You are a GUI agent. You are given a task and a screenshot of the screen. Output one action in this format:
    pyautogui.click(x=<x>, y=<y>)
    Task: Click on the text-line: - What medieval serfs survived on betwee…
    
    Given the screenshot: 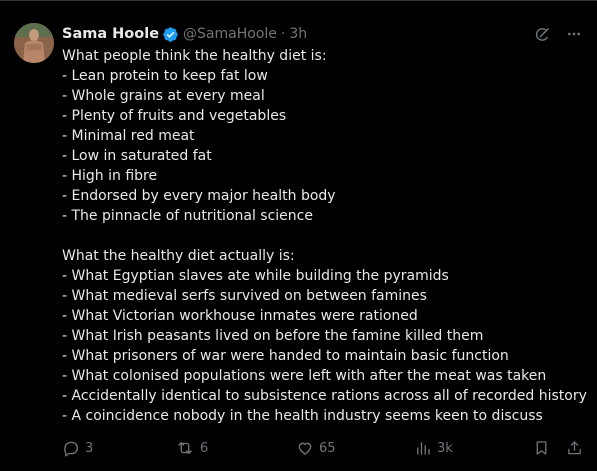 What is the action you would take?
    pyautogui.click(x=244, y=296)
    